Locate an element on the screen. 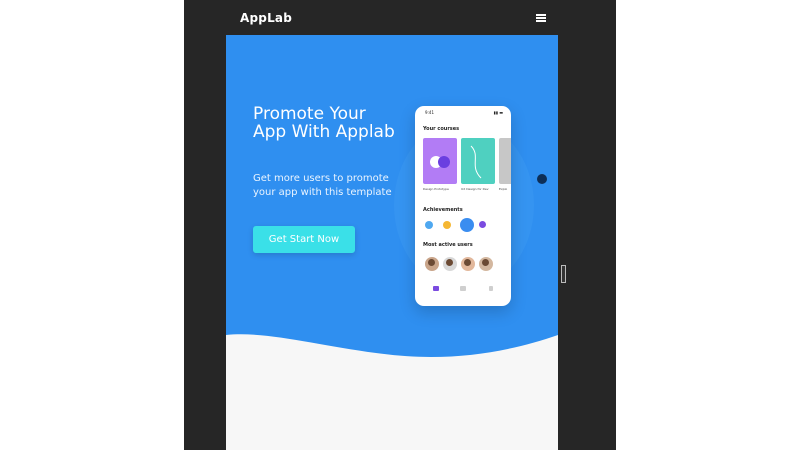  course-label: Explo is located at coordinates (503, 189).